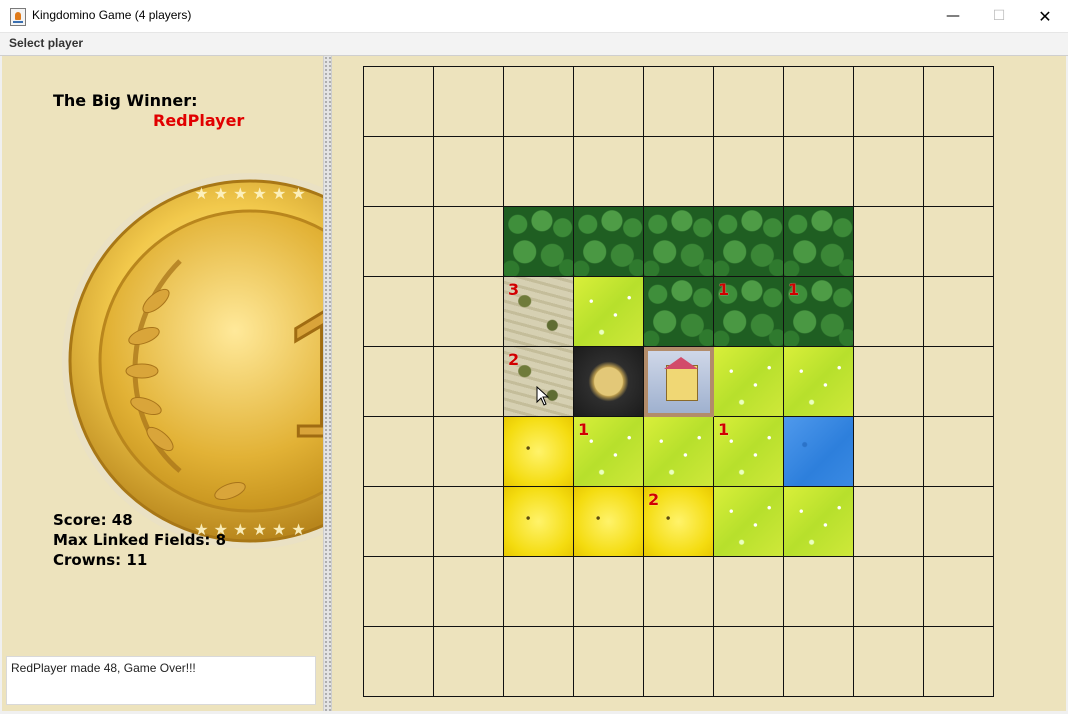 Image resolution: width=1068 pixels, height=714 pixels. What do you see at coordinates (953, 16) in the screenshot?
I see `minimize-button: —` at bounding box center [953, 16].